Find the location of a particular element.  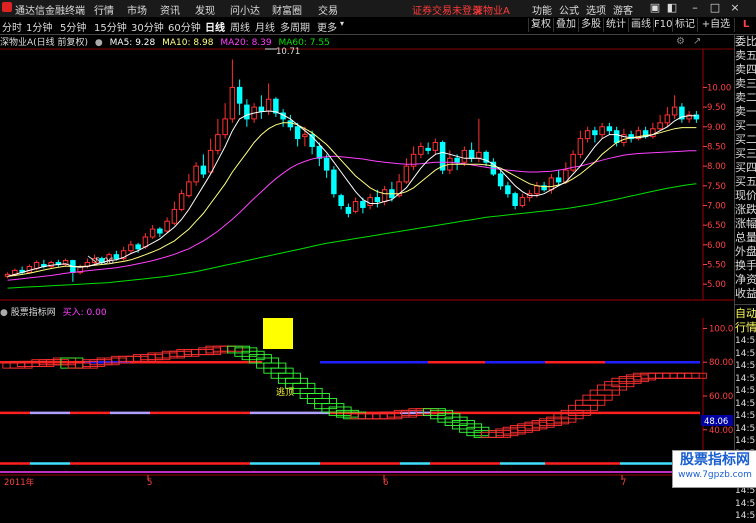

quote-field-list: 委比 卖五 卖四 卖三 卖二 卖一 买一 买二 买三 买四 买五 现价 涨跌 涨幅 总量 外盘 换手 净资 收益 is located at coordinates (745, 168).